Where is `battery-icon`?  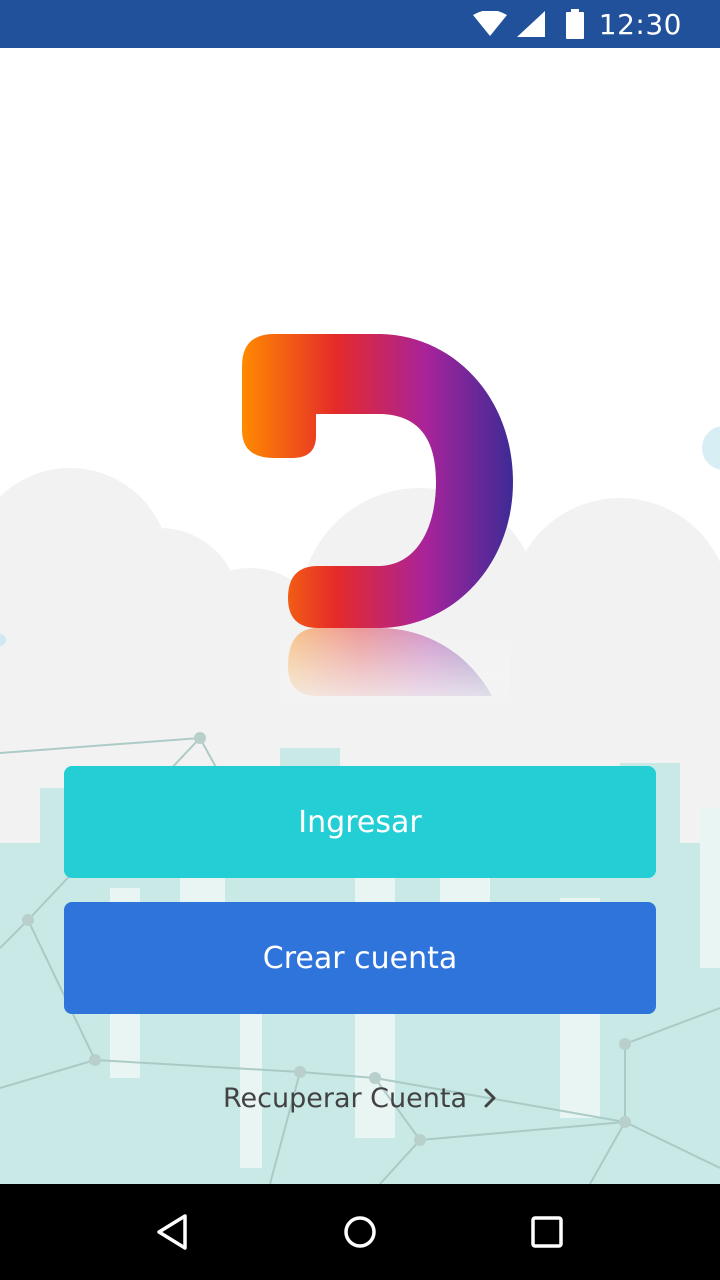
battery-icon is located at coordinates (574, 24).